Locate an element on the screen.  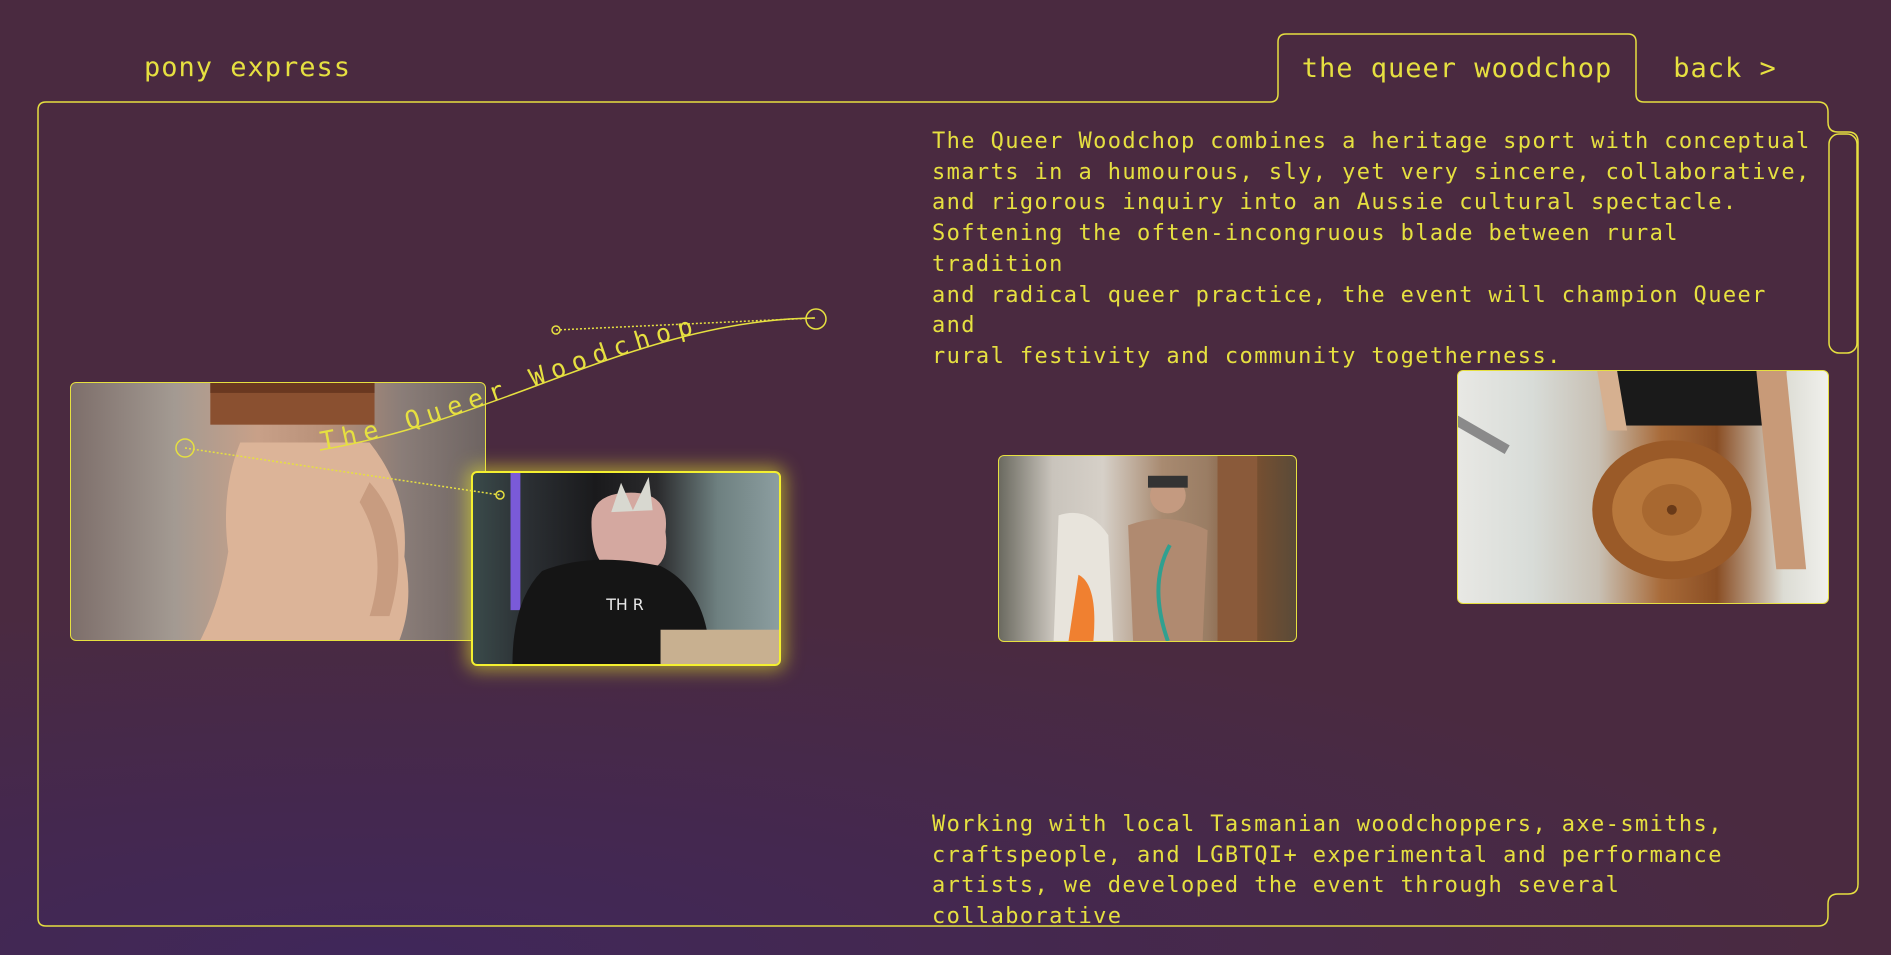
curve-connector-layer: The Queer Woodchop is located at coordinates (501, 404).